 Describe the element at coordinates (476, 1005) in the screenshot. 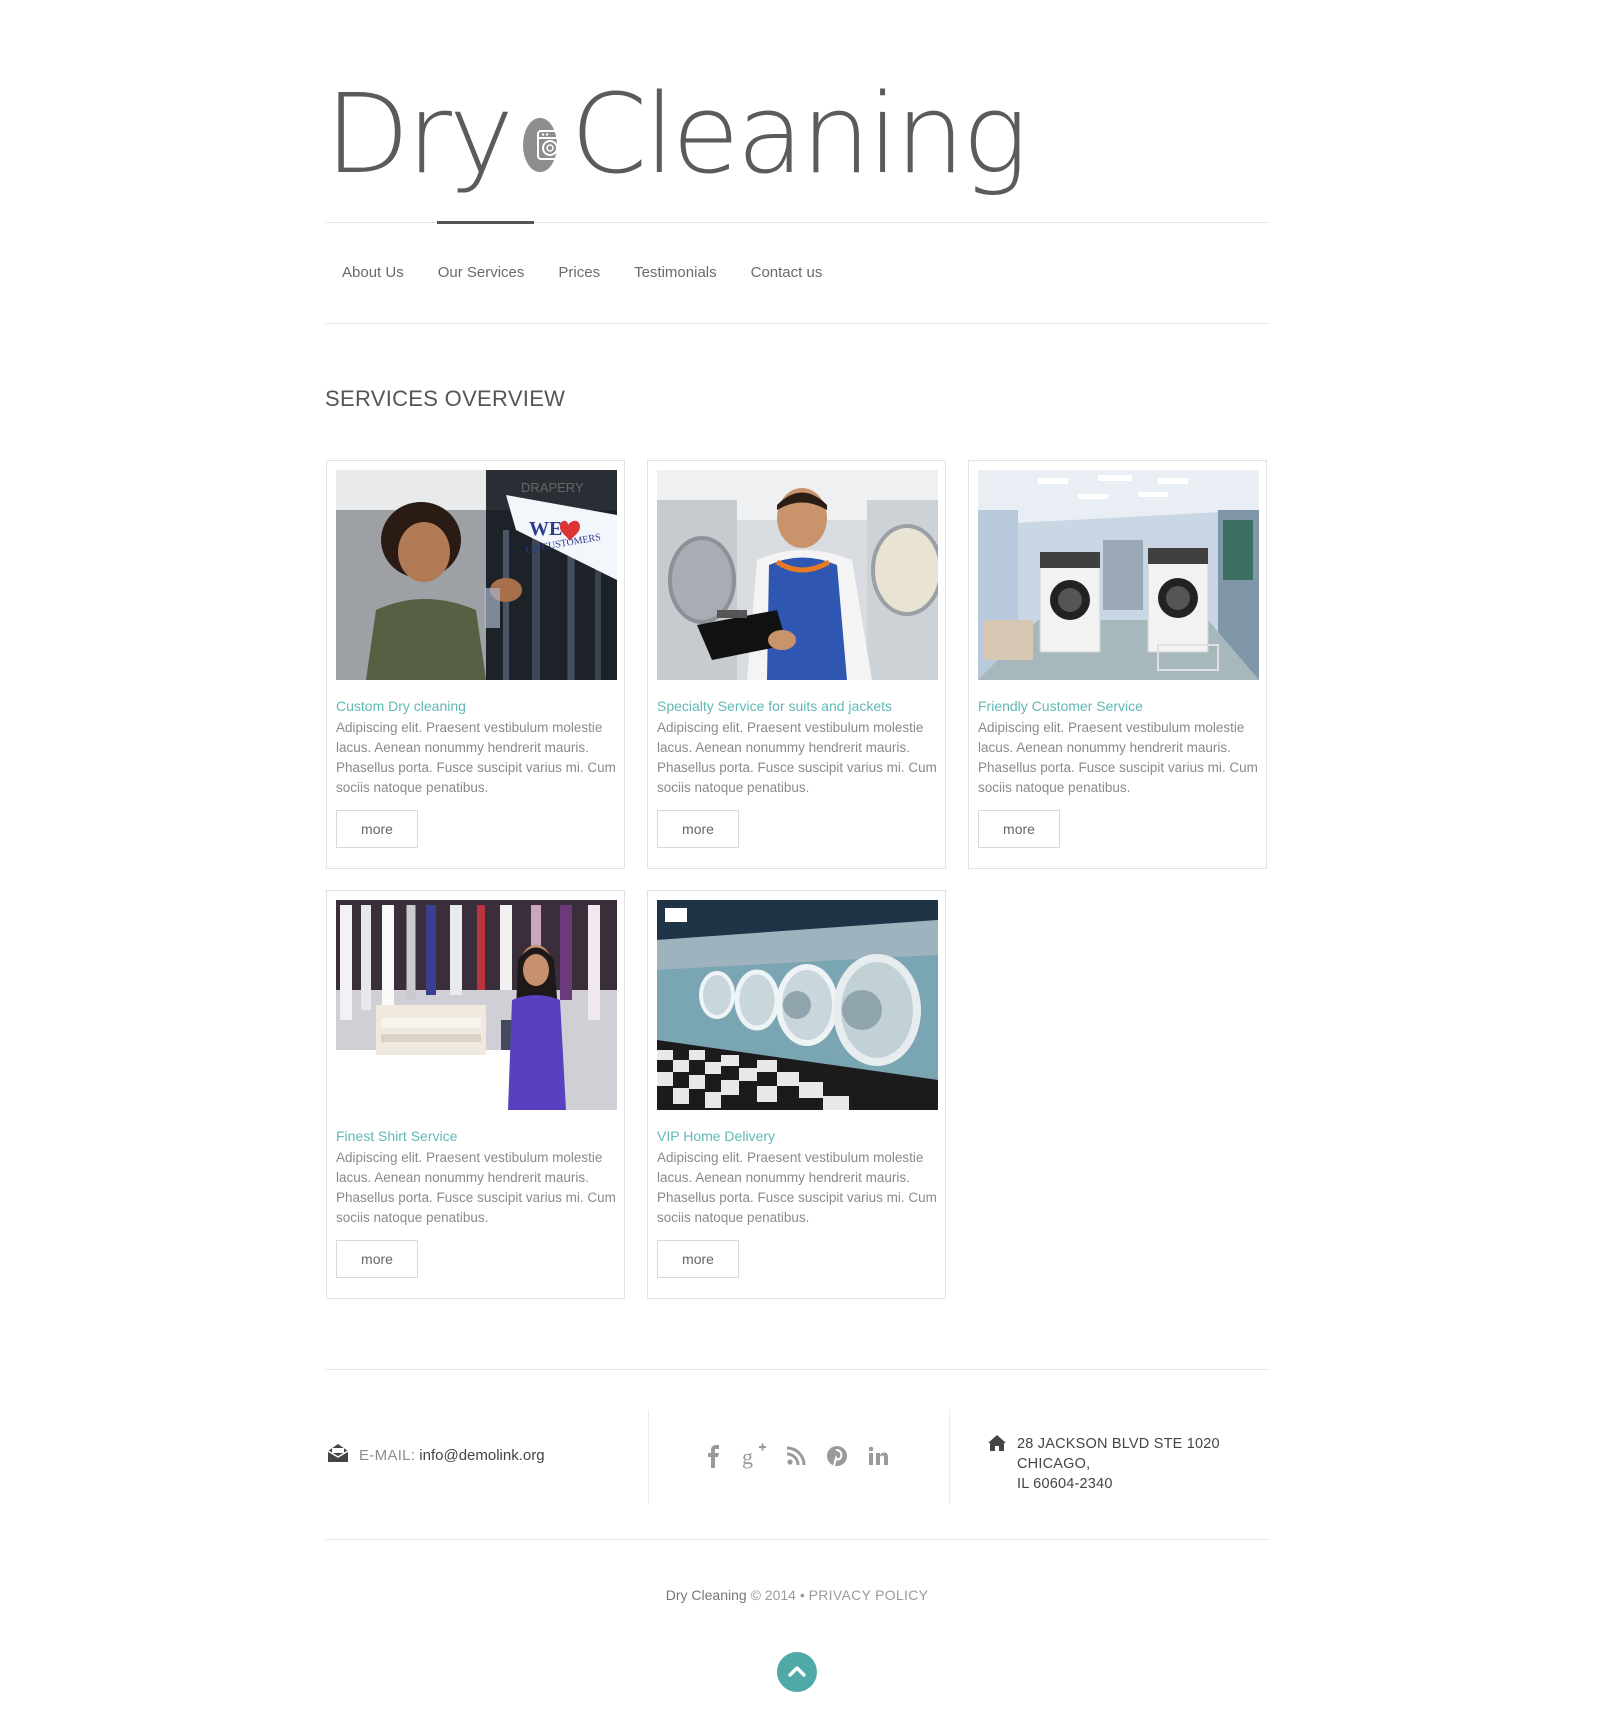

I see `service-image-shirt-service` at that location.